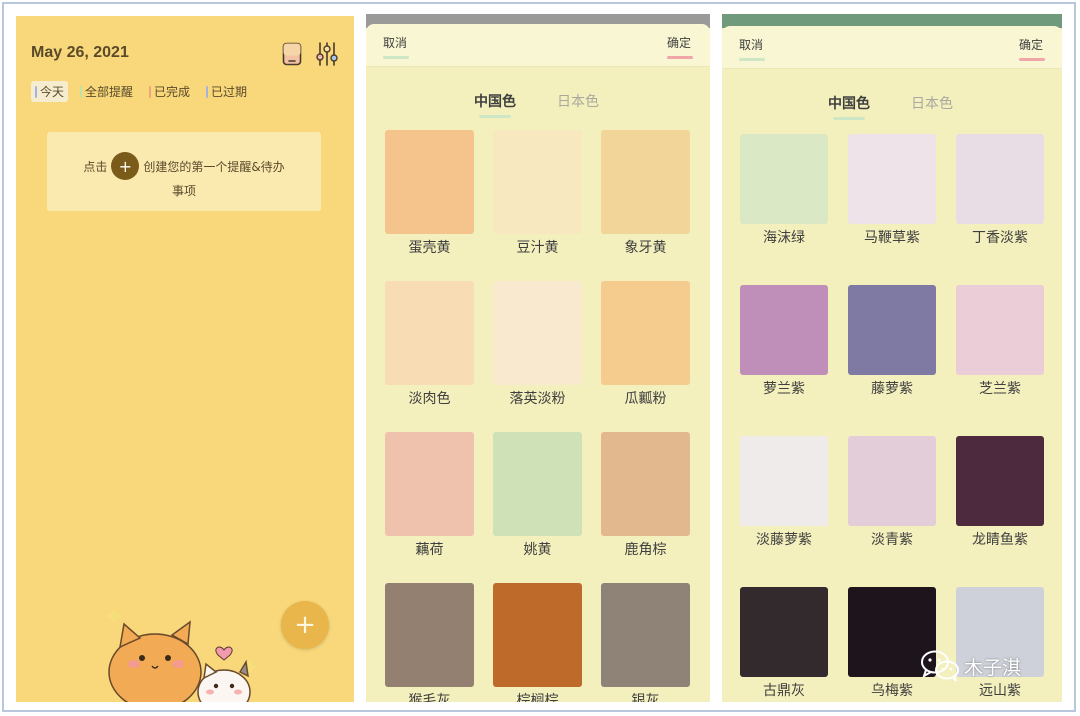 The image size is (1080, 716). What do you see at coordinates (784, 540) in the screenshot?
I see `swatch-name: 淡藤萝紫` at bounding box center [784, 540].